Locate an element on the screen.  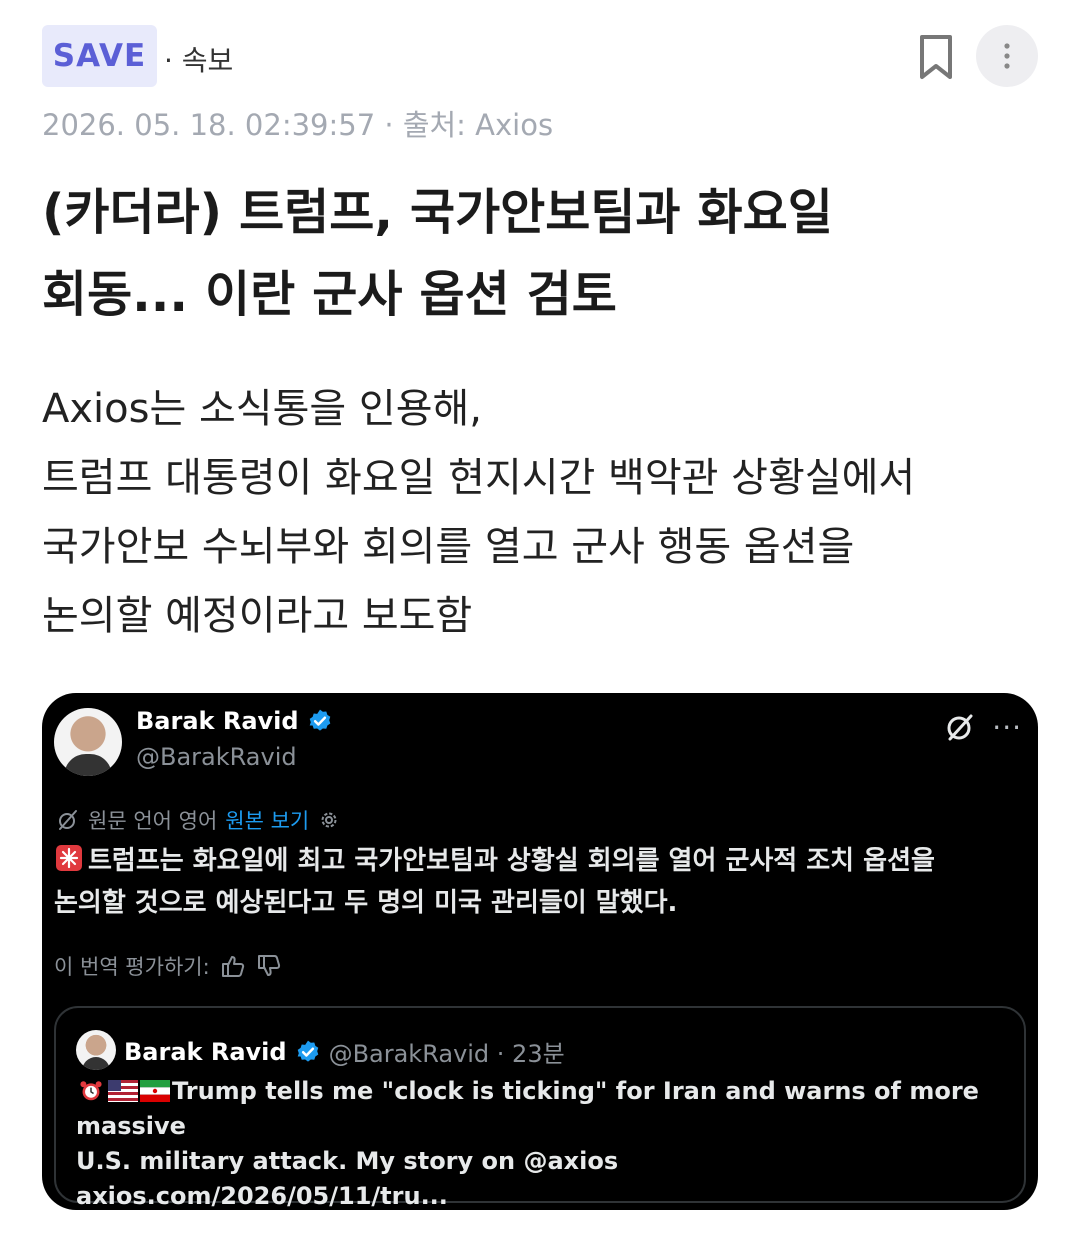
quoted-handle-time: @BarakRavid · 23분 is located at coordinates (446, 1054).